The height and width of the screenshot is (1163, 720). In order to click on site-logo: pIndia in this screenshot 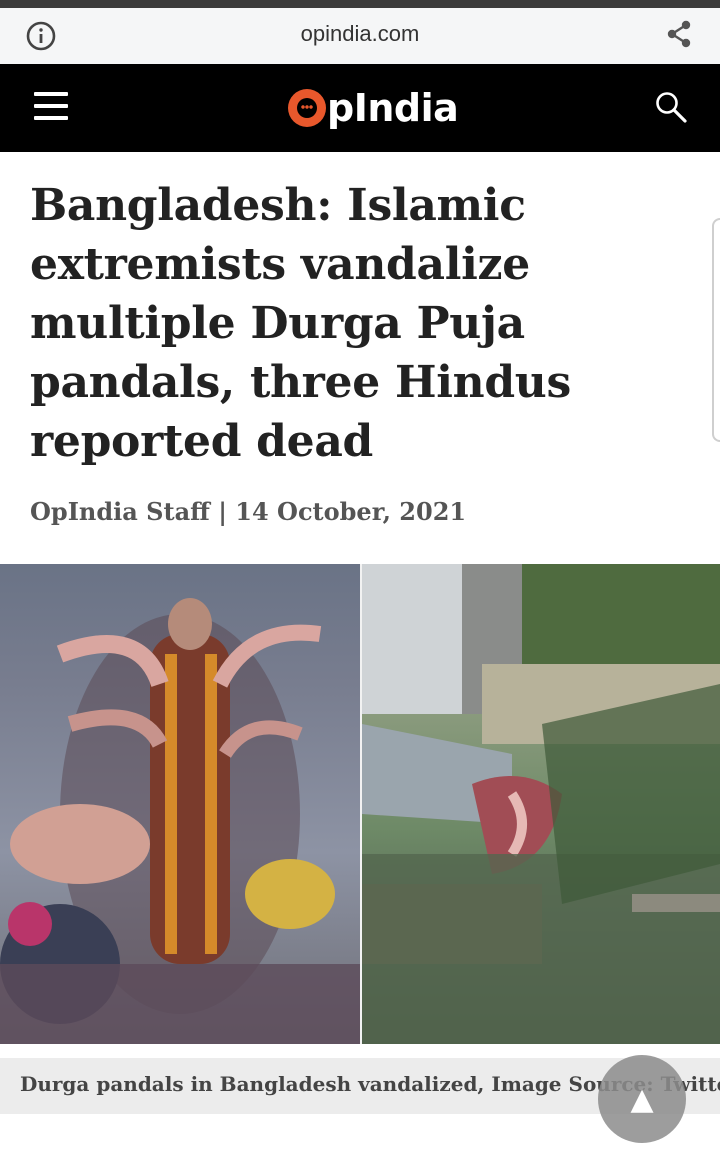, I will do `click(373, 108)`.